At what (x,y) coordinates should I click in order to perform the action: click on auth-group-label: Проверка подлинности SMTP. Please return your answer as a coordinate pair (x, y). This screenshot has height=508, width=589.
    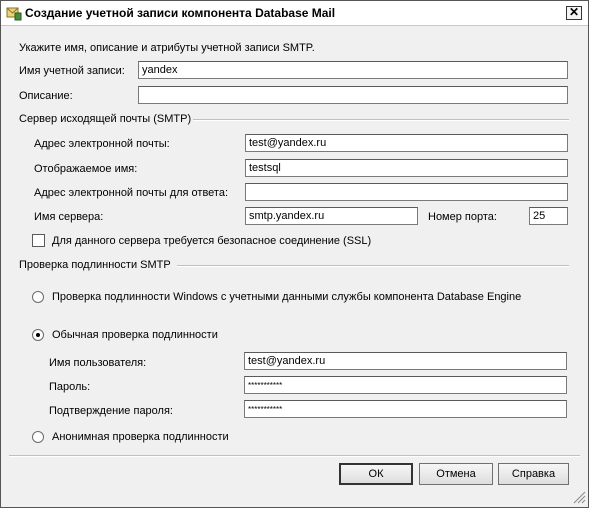
    Looking at the image, I should click on (95, 265).